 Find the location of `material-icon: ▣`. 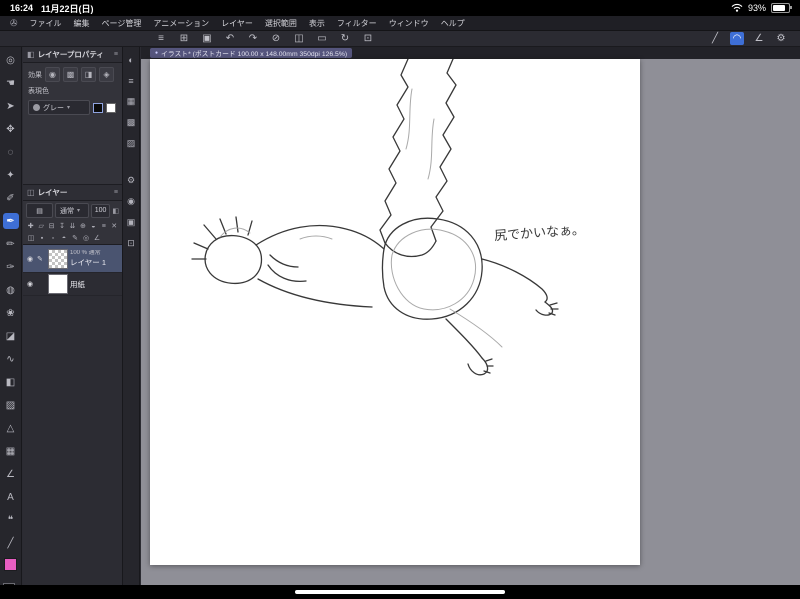

material-icon: ▣ is located at coordinates (131, 222).